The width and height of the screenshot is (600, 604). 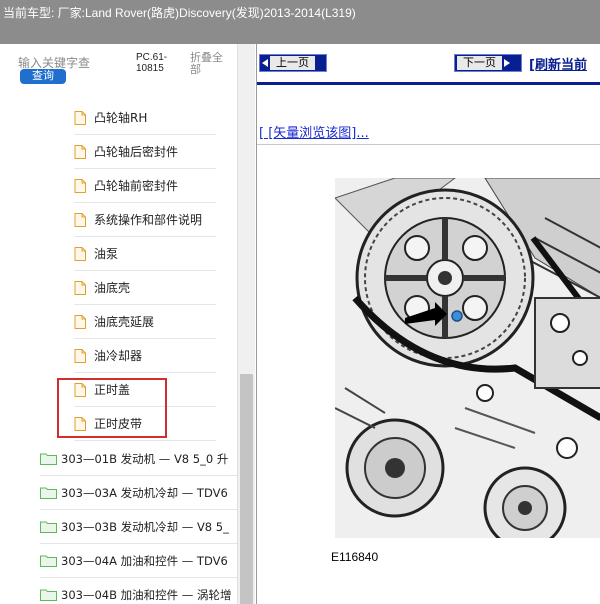 I want to click on content-divider, so click(x=428, y=144).